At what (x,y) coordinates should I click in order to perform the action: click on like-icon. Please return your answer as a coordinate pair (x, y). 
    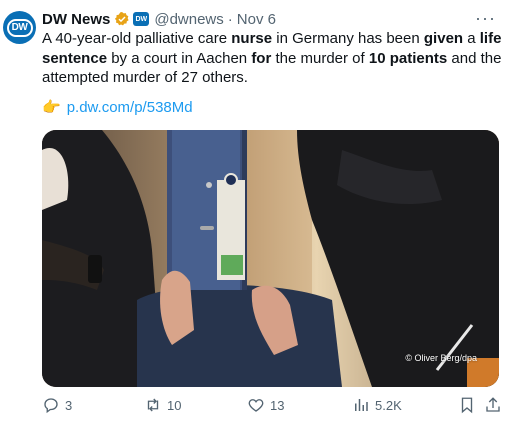
    Looking at the image, I should click on (256, 405).